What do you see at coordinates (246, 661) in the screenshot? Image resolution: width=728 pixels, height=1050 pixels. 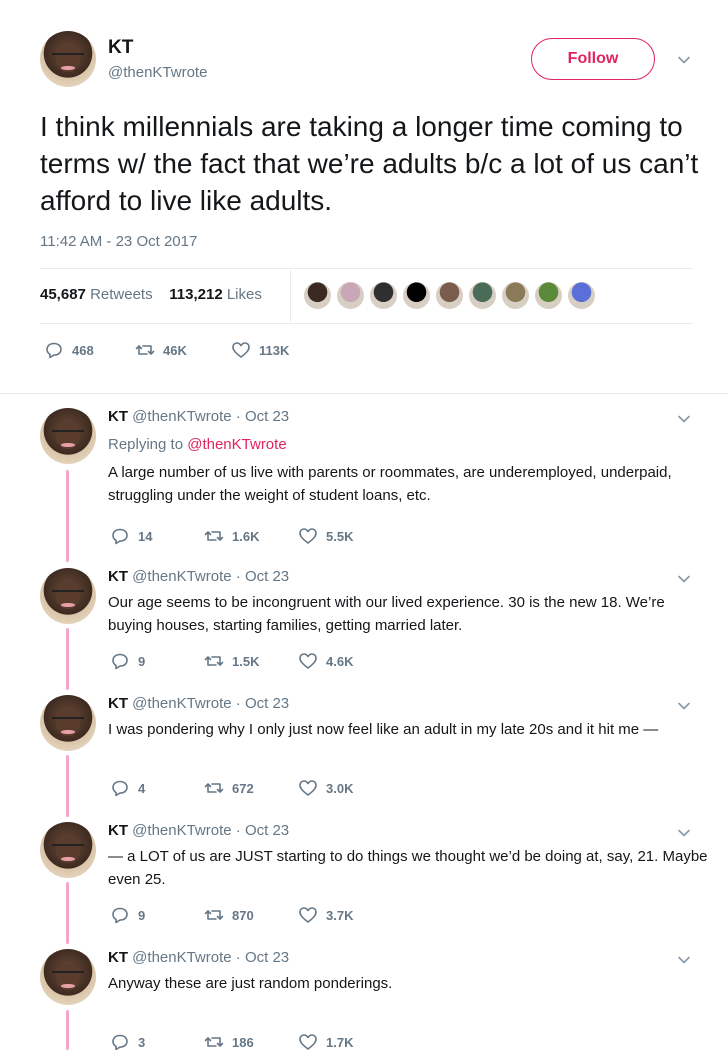 I see `retweet-count: 1.5K` at bounding box center [246, 661].